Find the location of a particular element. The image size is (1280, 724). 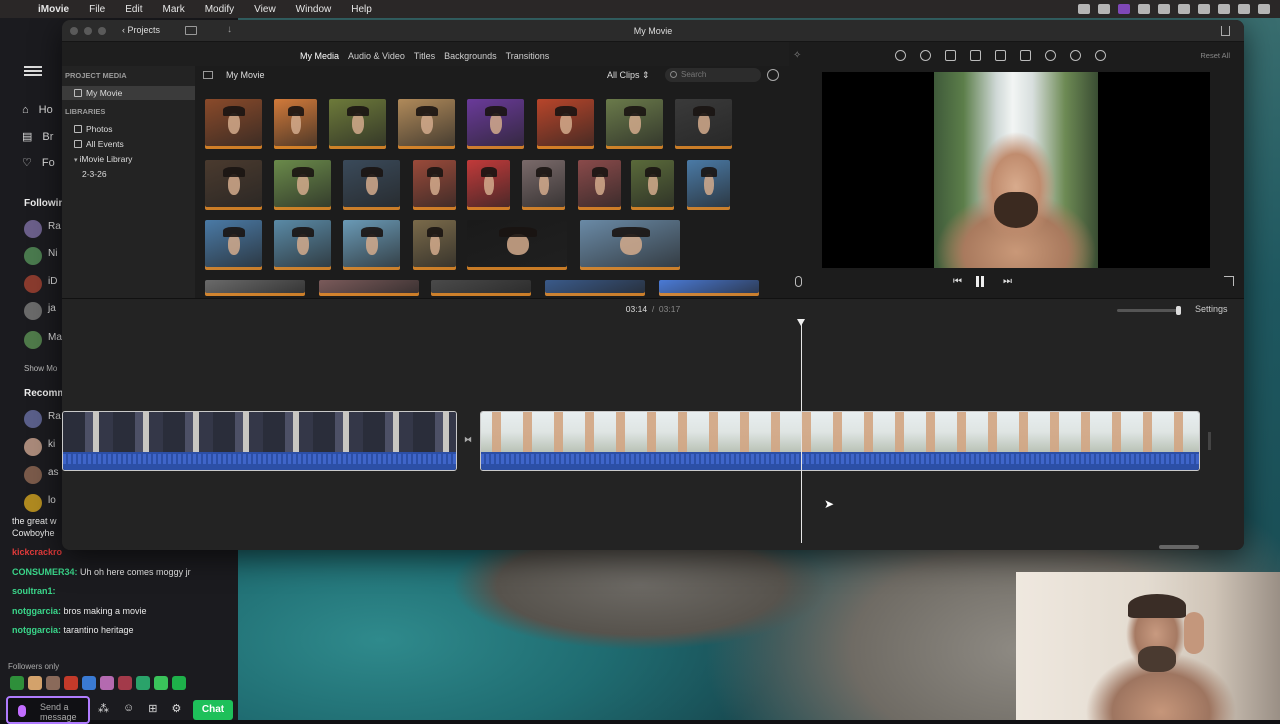

tab-audio-video: Audio & Video is located at coordinates (376, 56).